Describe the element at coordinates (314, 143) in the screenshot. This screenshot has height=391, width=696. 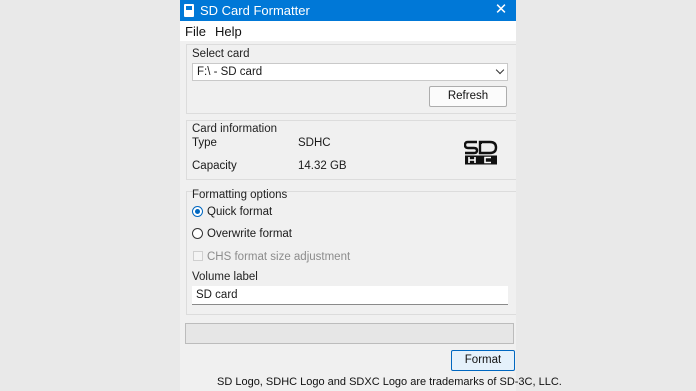
I see `type-value: SDHC` at that location.